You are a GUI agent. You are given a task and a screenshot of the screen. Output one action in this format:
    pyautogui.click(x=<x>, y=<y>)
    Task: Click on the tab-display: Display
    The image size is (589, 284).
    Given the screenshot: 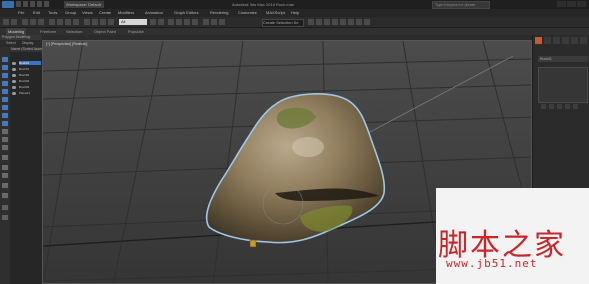 What is the action you would take?
    pyautogui.click(x=27, y=43)
    